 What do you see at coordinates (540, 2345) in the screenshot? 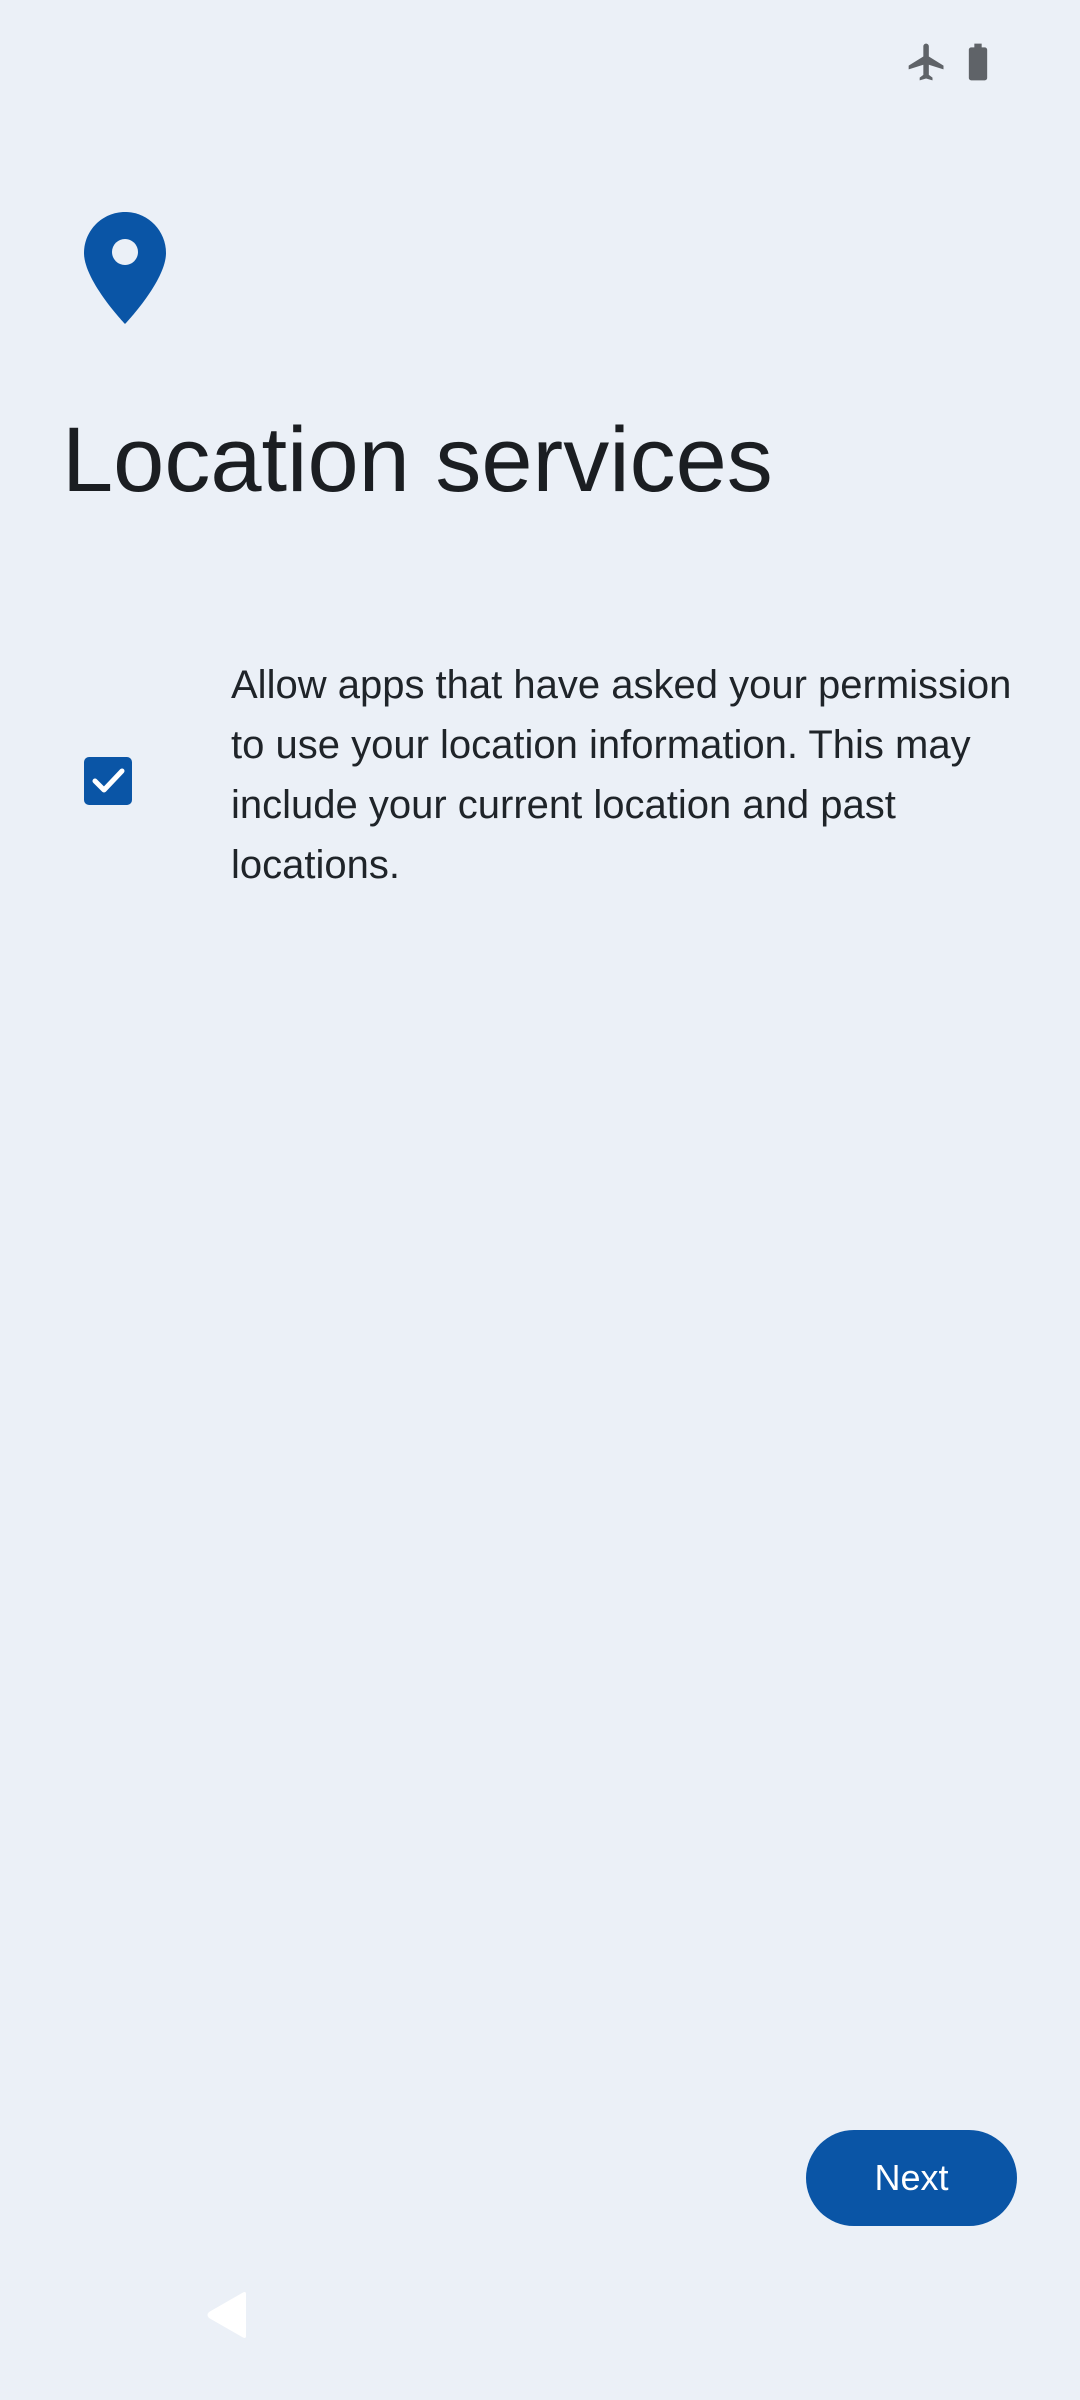
I see `navigation-bar` at bounding box center [540, 2345].